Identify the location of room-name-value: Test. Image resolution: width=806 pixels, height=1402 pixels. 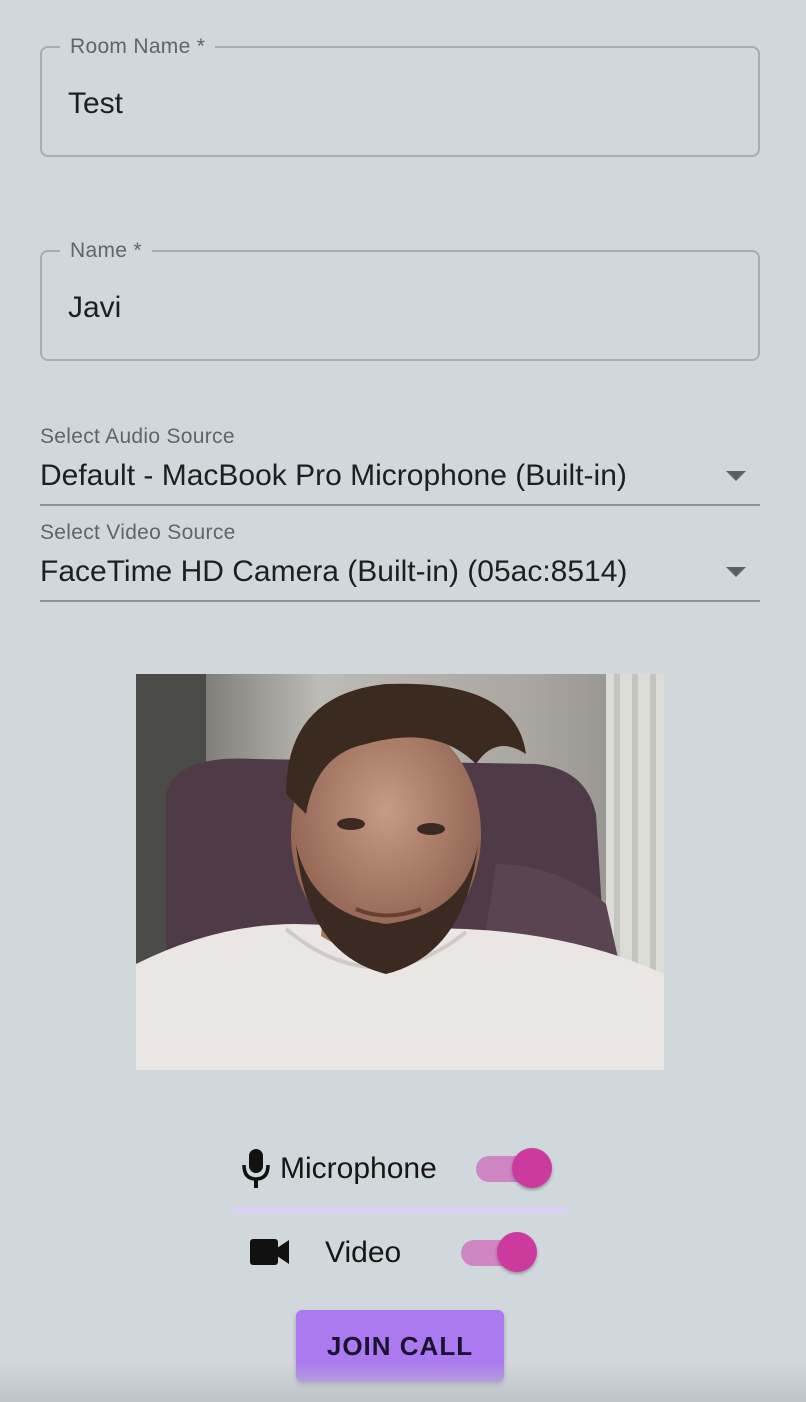
(95, 104).